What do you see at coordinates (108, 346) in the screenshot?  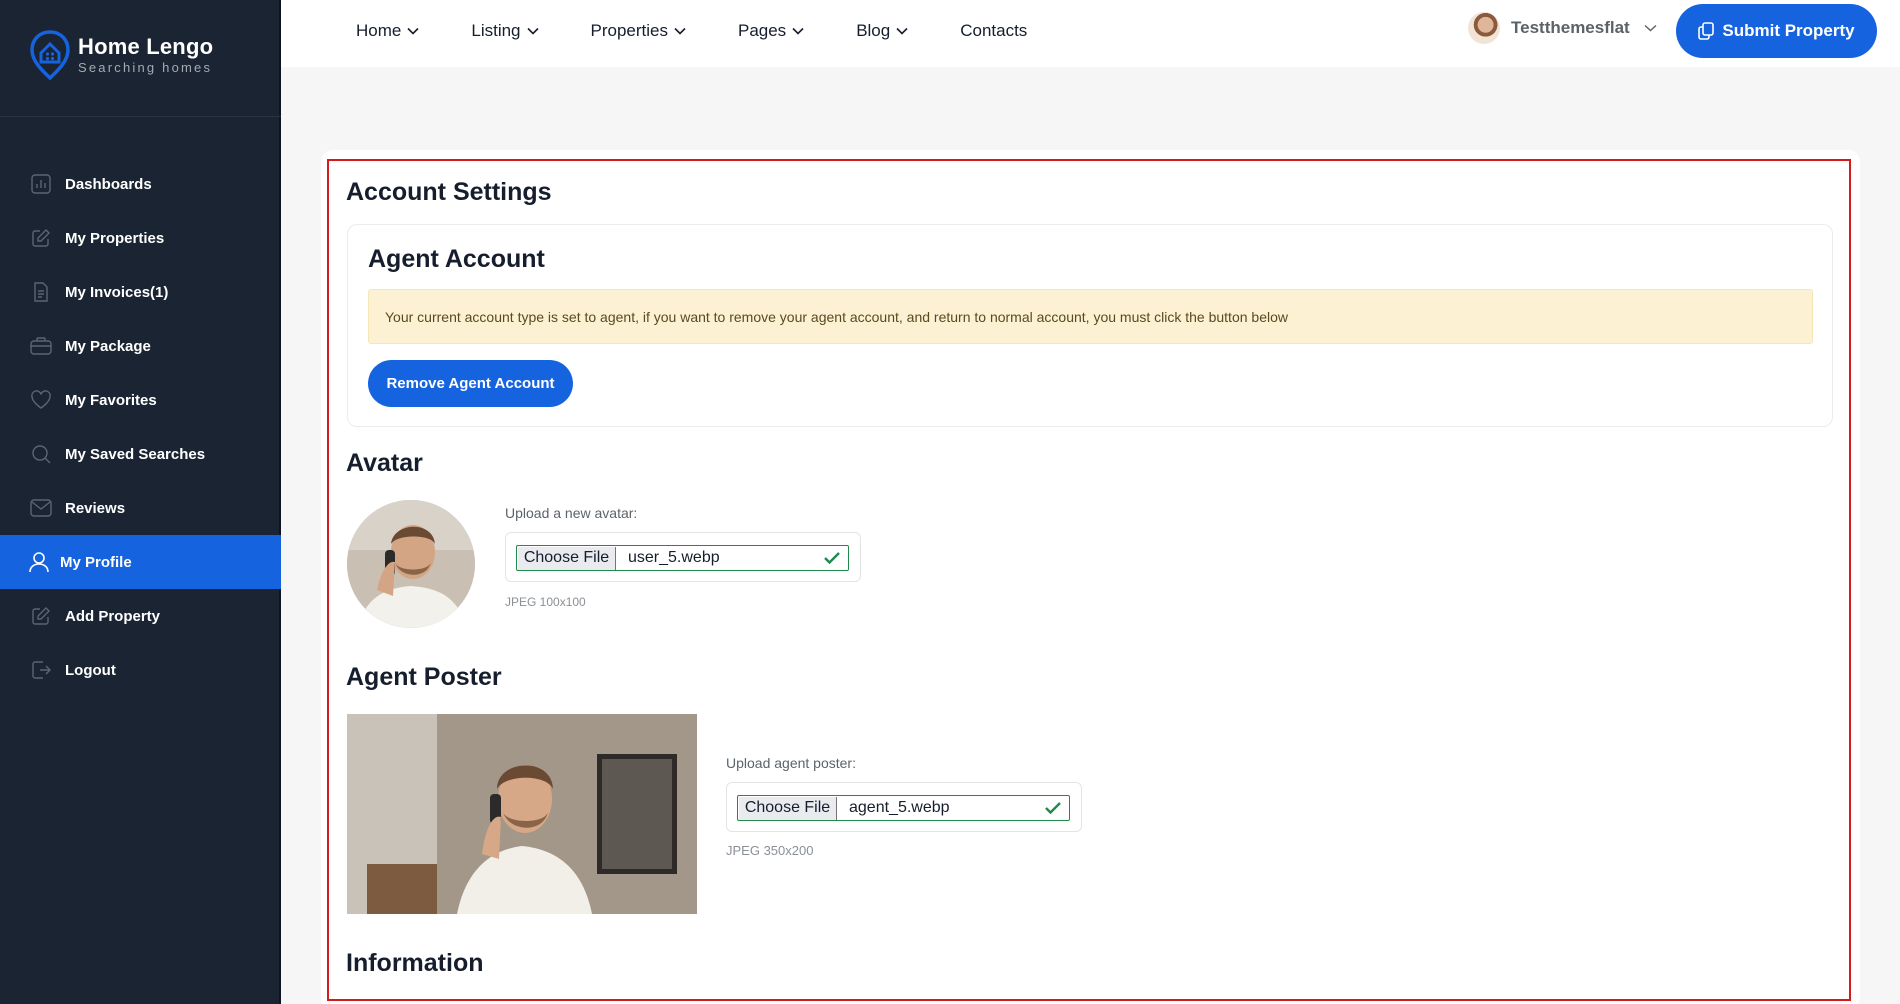 I see `sidebar-item-label: My Package` at bounding box center [108, 346].